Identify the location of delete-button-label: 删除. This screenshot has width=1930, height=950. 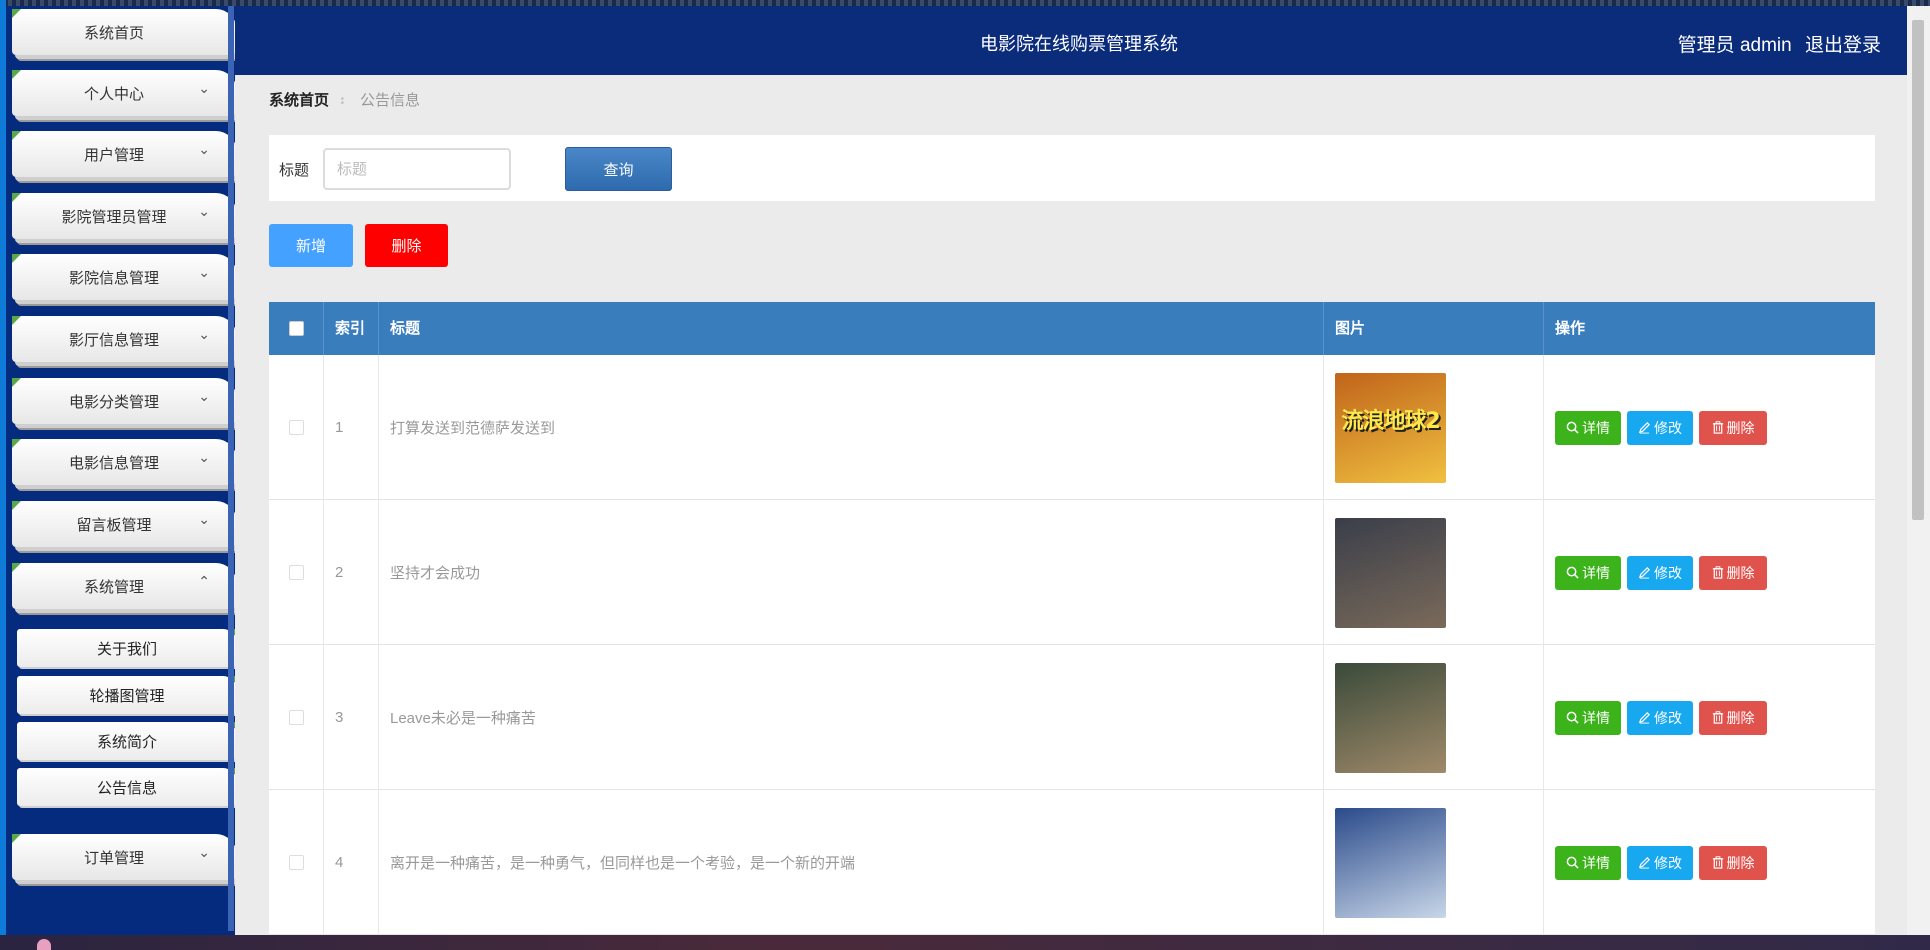
(1740, 572).